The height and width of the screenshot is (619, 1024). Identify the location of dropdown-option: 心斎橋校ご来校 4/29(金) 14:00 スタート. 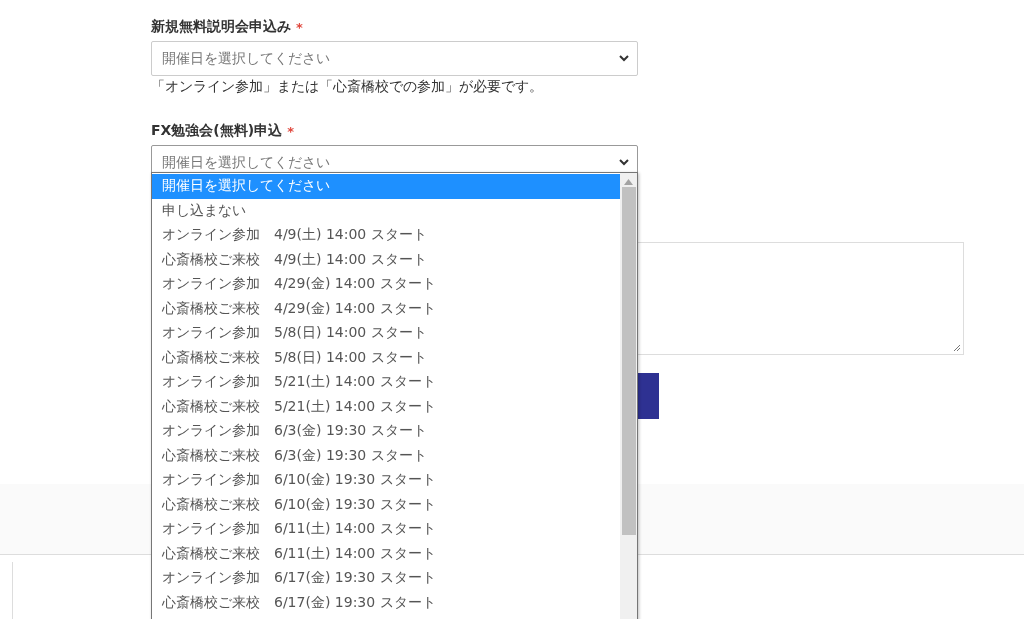
(386, 308).